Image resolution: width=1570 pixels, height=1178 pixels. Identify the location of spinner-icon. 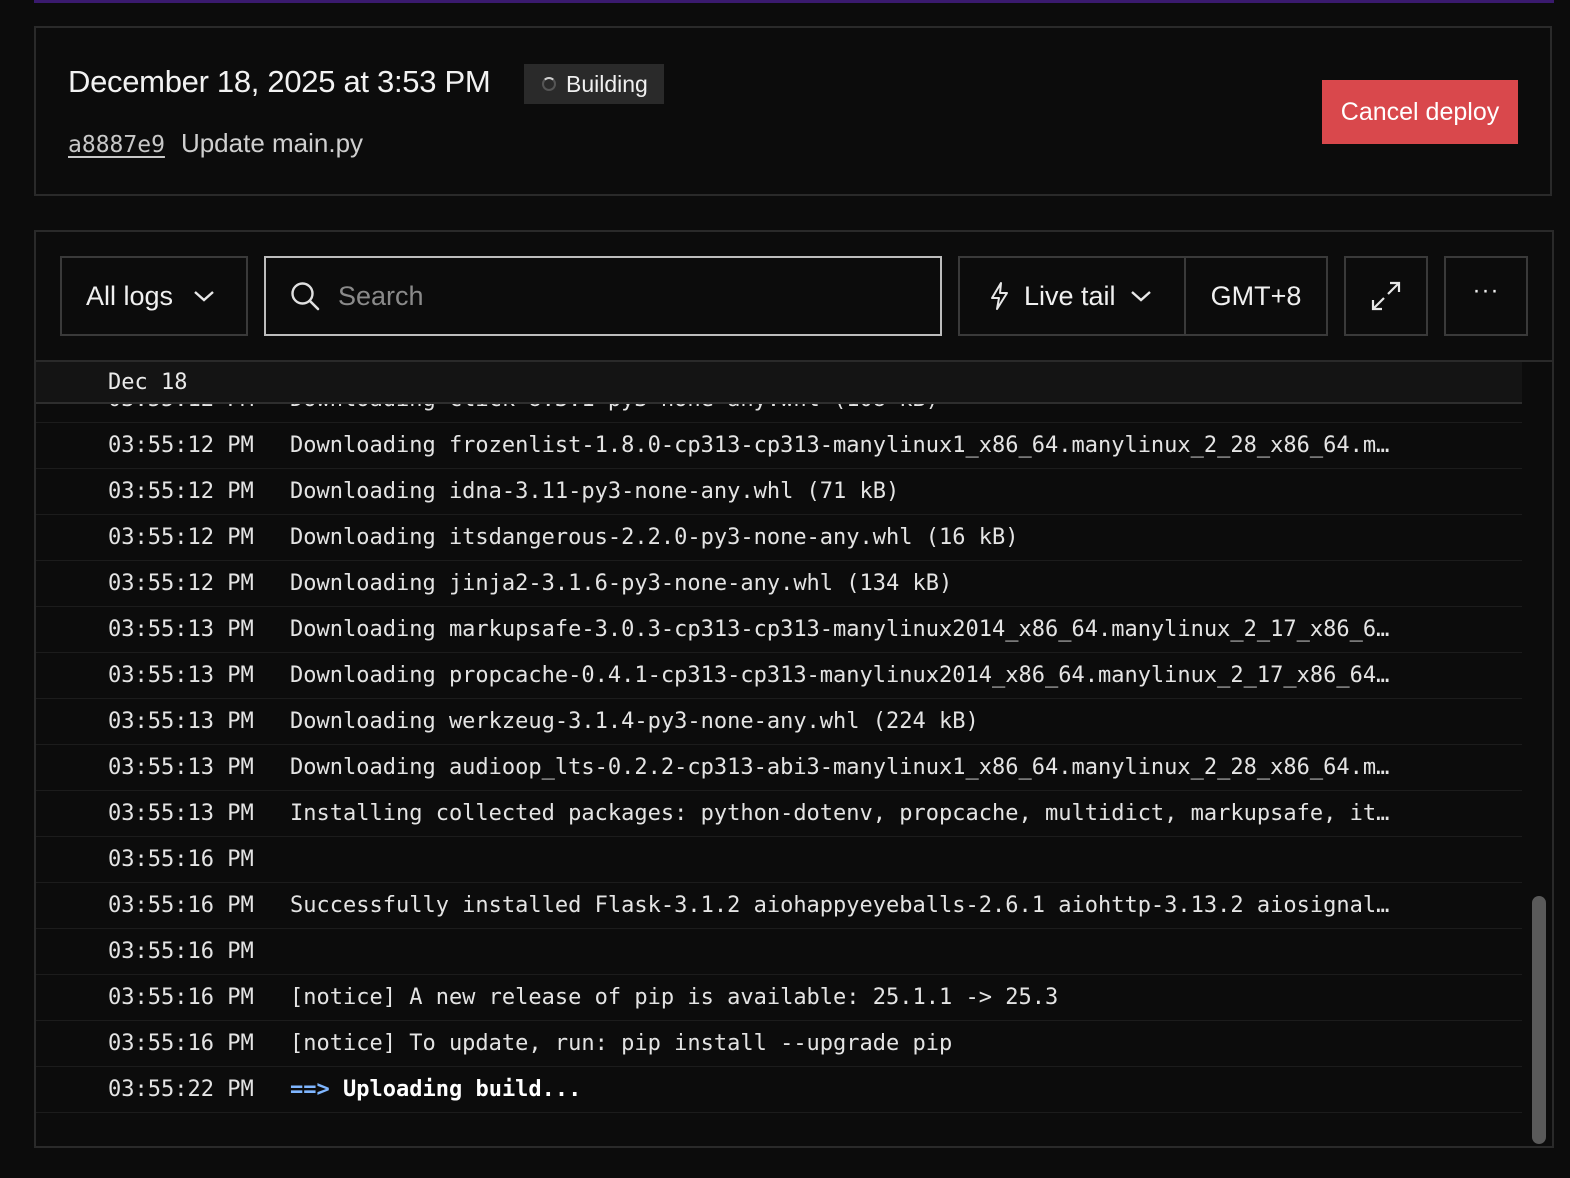
(549, 84).